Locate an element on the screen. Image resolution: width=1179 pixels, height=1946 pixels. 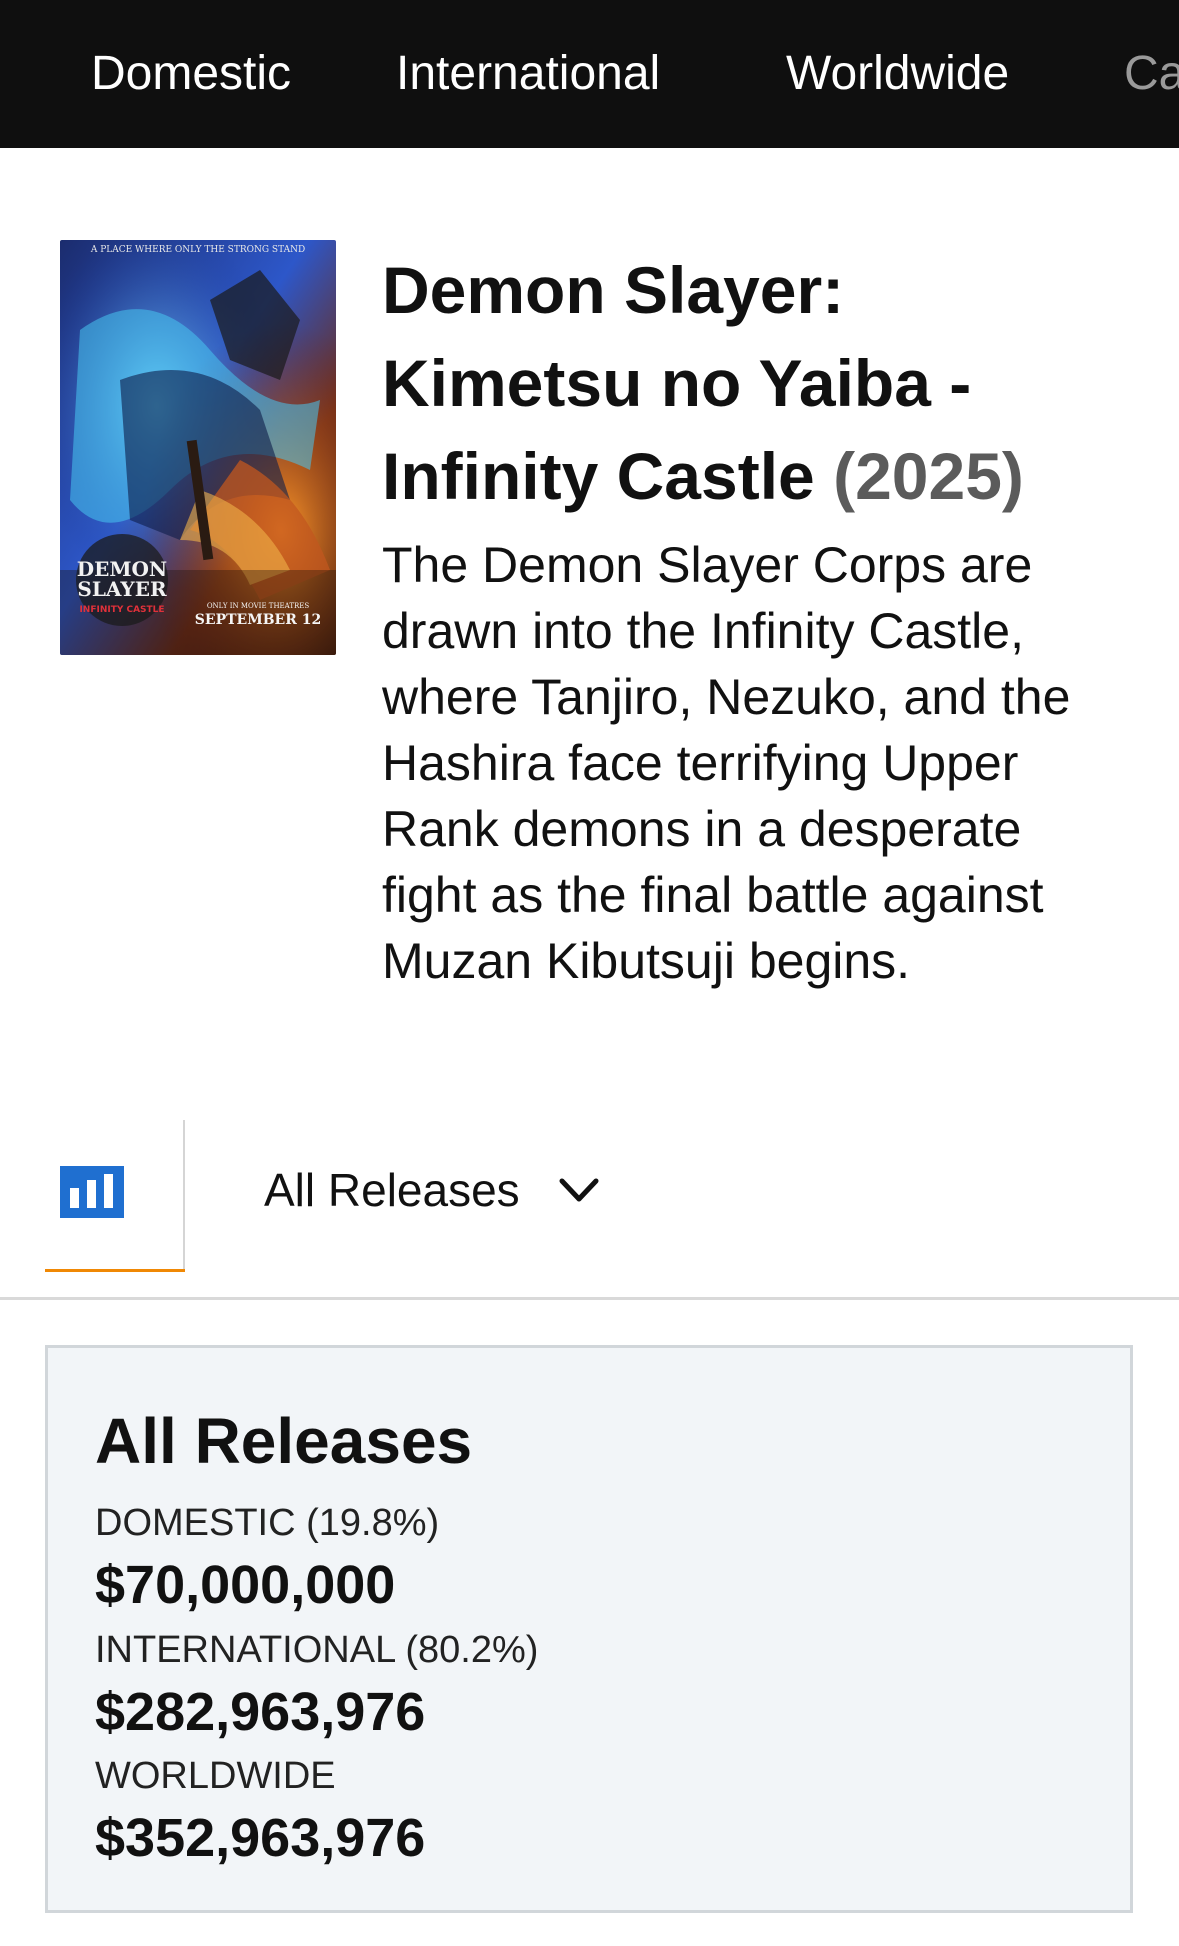
tab-international: International is located at coordinates (528, 73).